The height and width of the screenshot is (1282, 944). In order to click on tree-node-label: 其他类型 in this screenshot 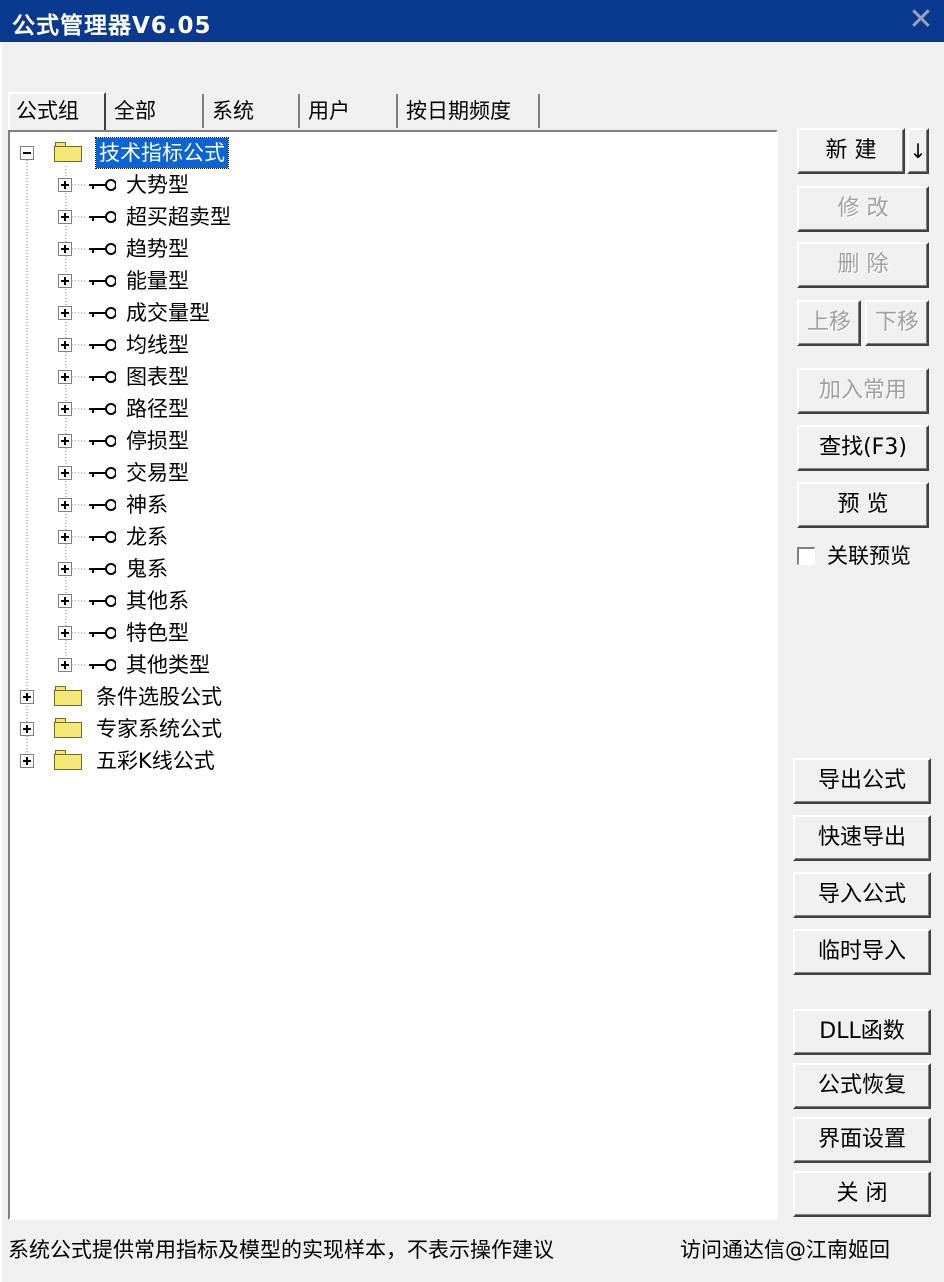, I will do `click(168, 665)`.